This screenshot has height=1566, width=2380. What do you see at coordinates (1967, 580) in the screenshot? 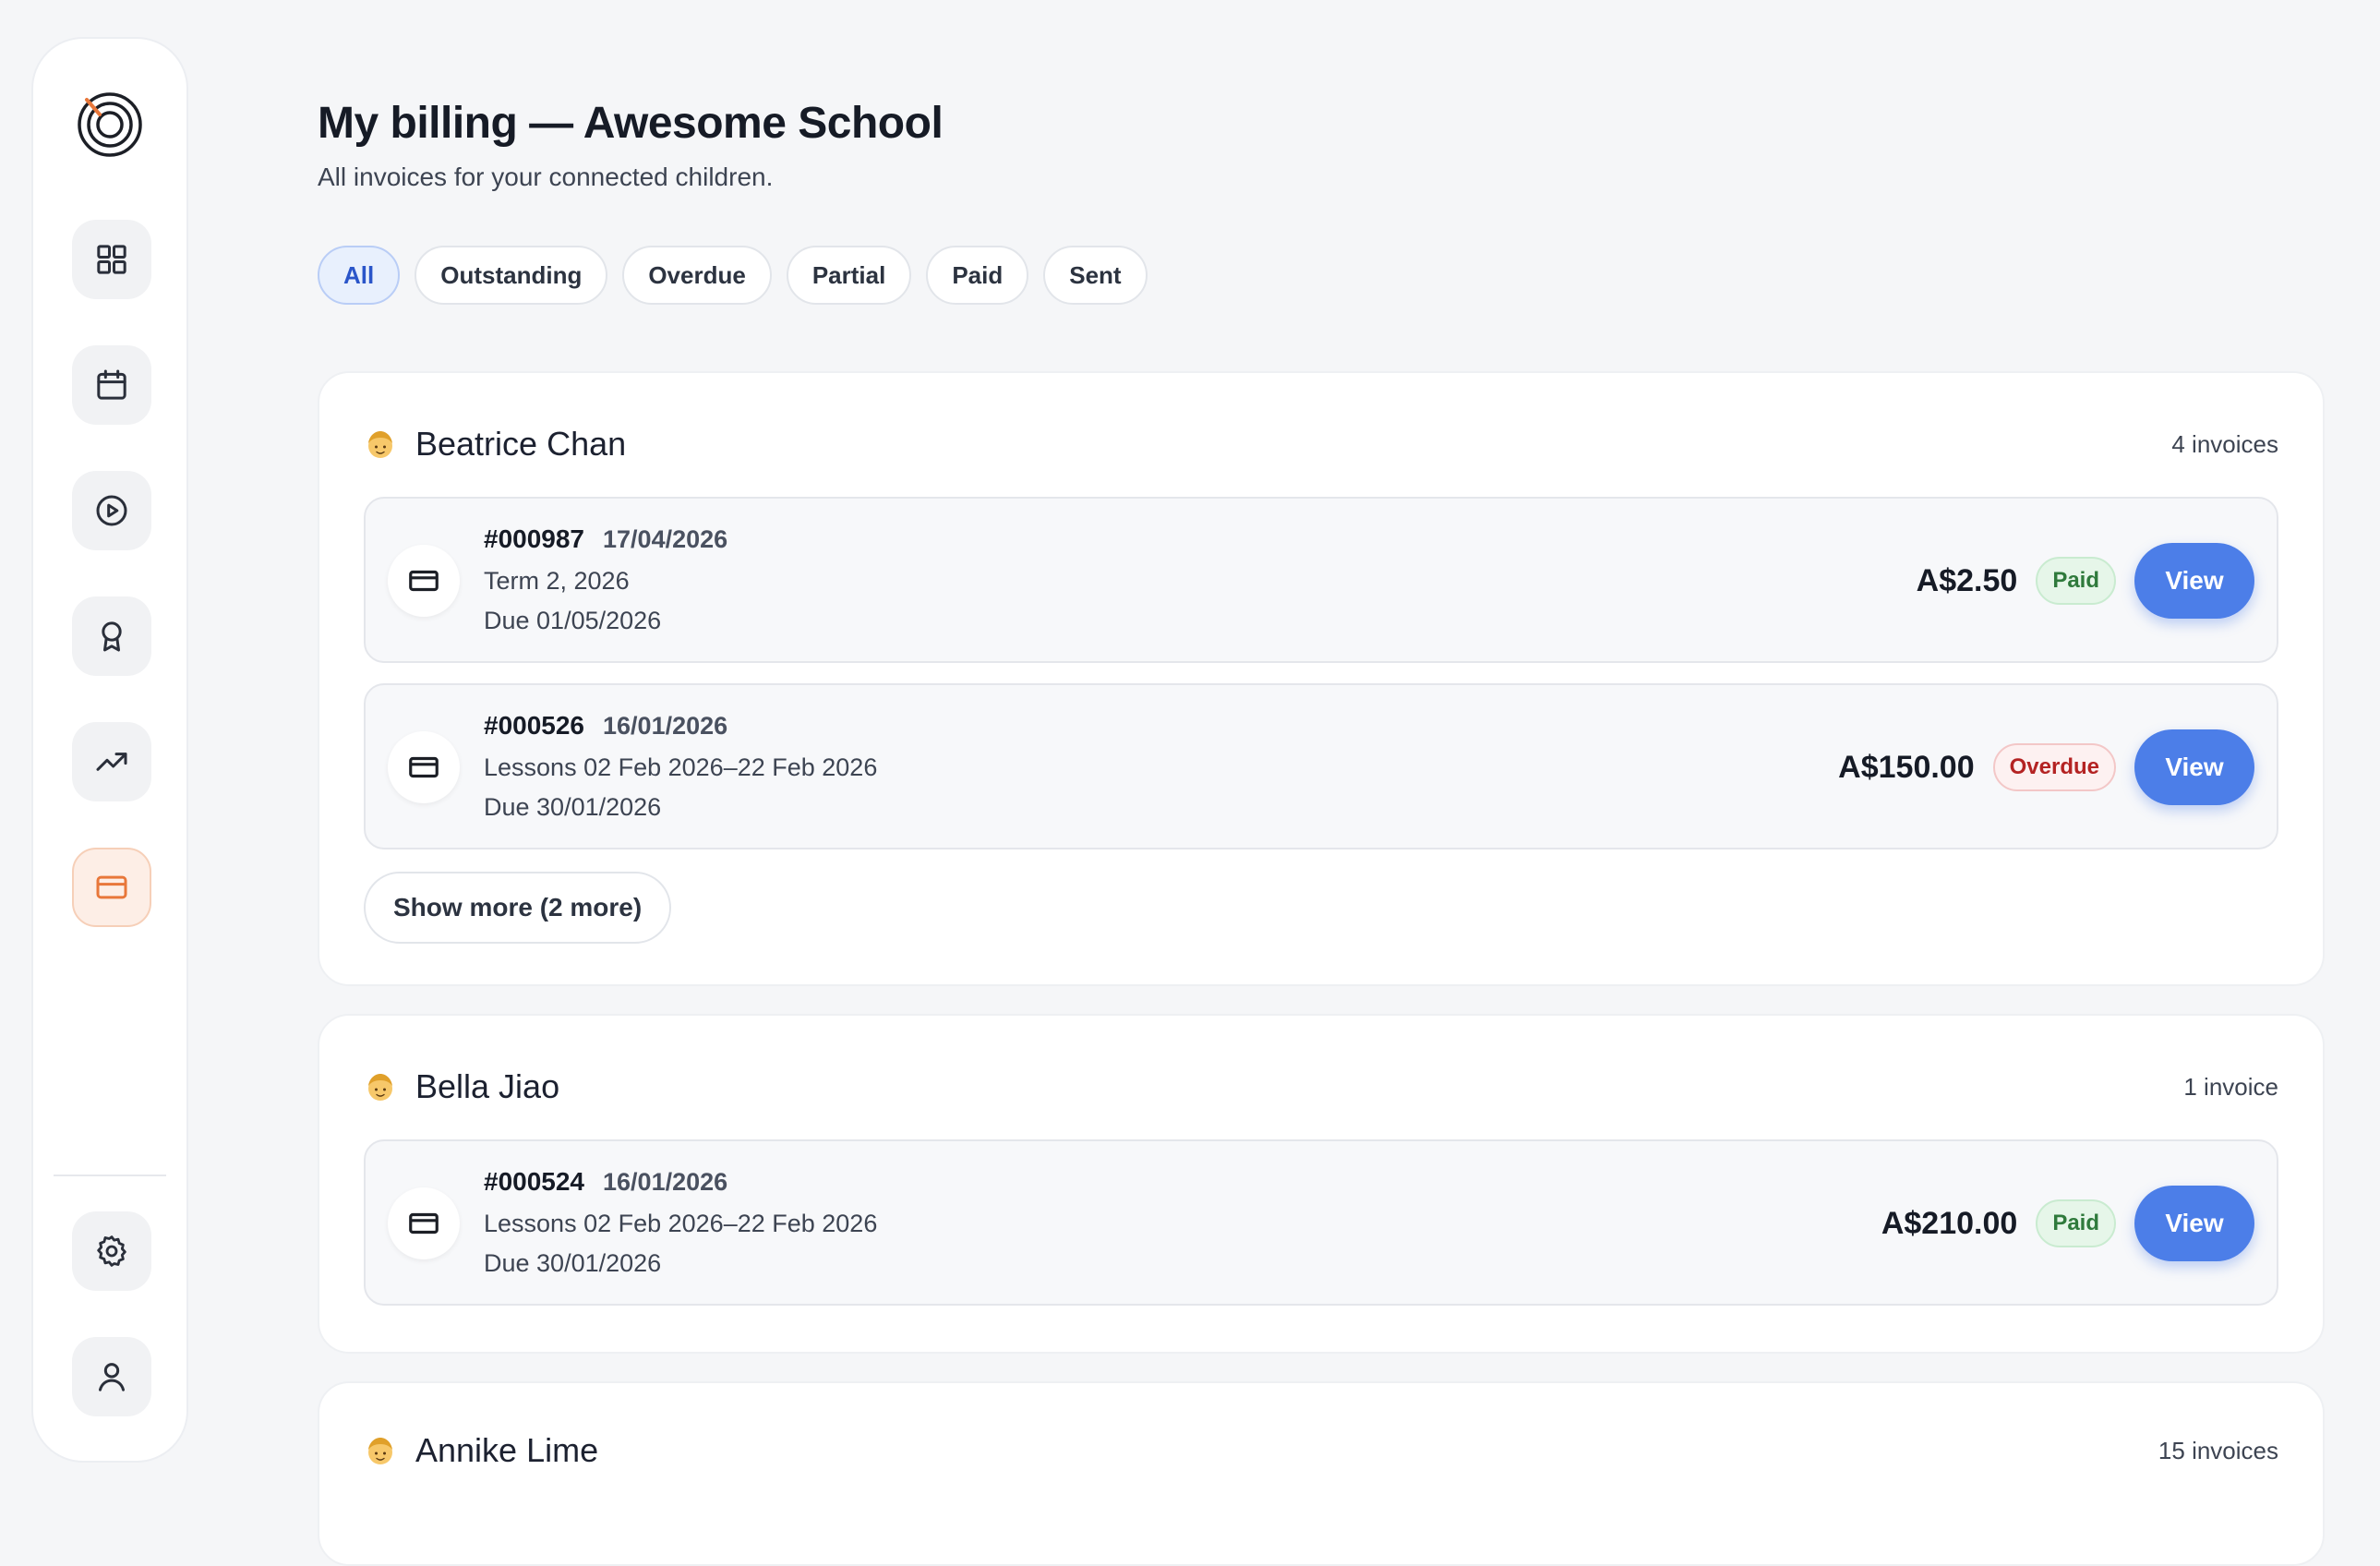
I see `invoice-amount: A$2.50` at bounding box center [1967, 580].